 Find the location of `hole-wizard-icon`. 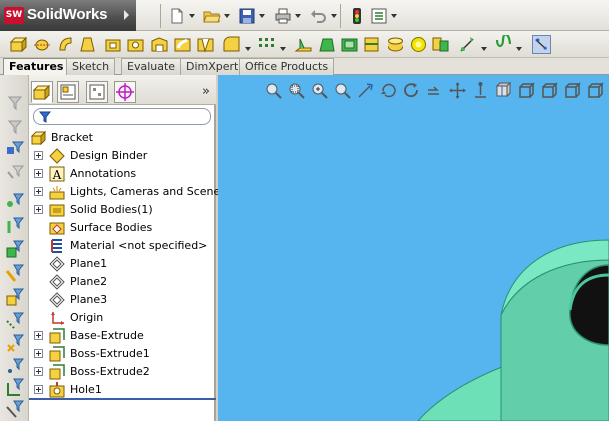

hole-wizard-icon is located at coordinates (135, 44).